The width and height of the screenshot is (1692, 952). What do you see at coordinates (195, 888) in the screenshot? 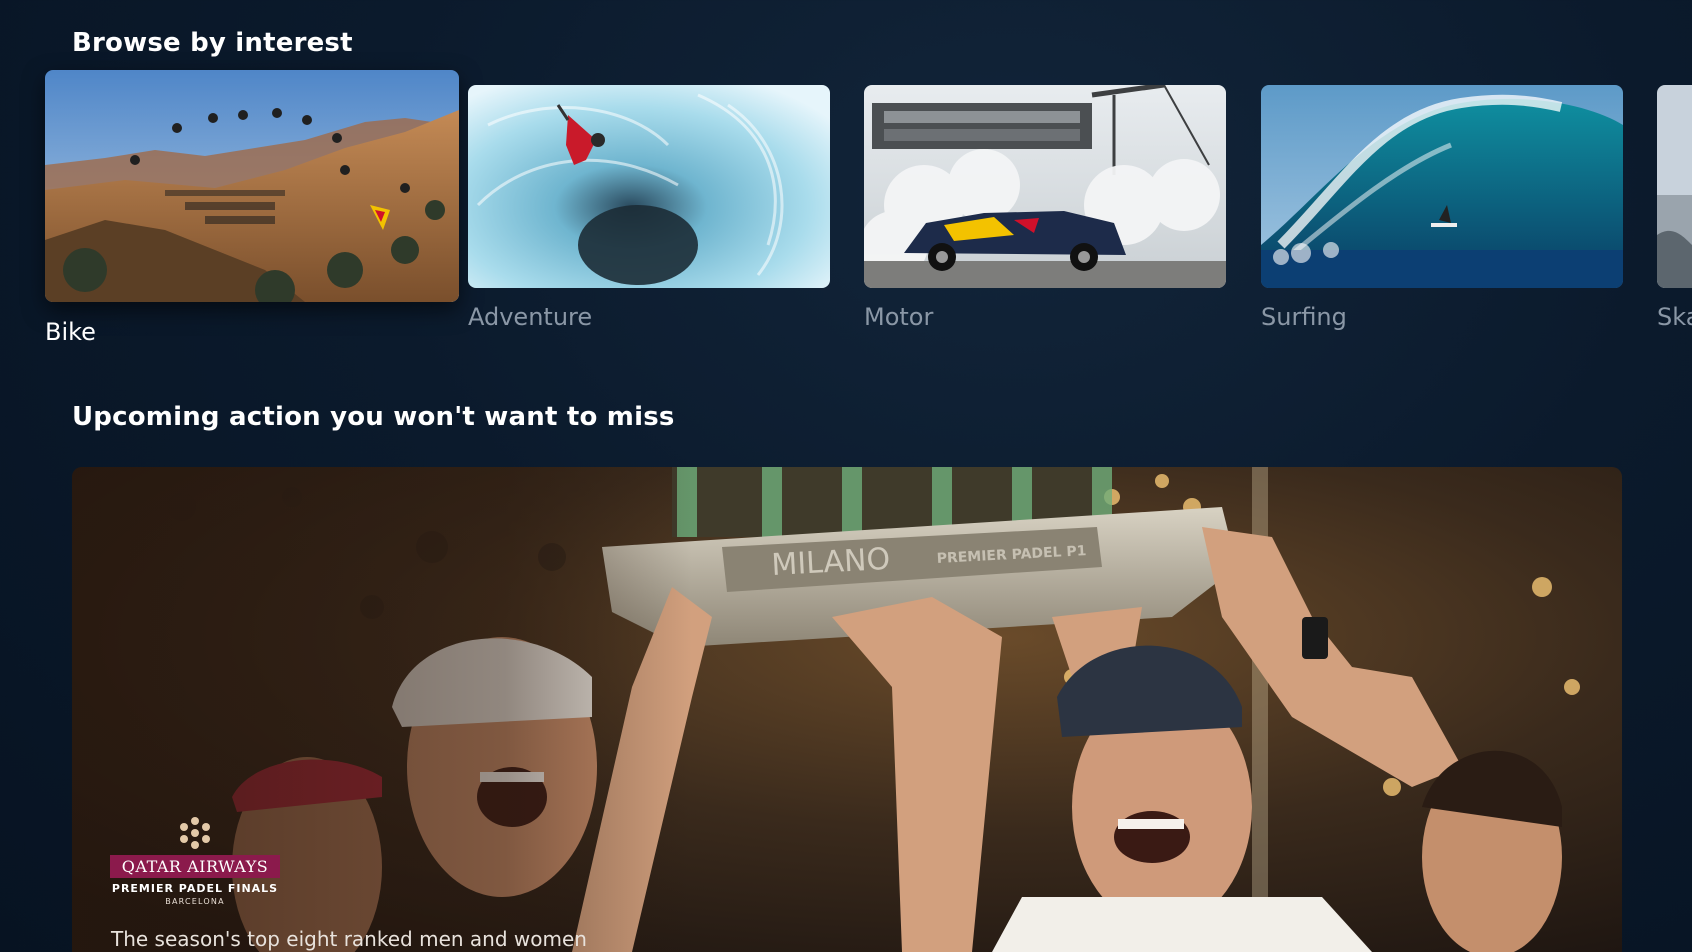
I see `event-name: PREMIER PADEL FINALS` at bounding box center [195, 888].